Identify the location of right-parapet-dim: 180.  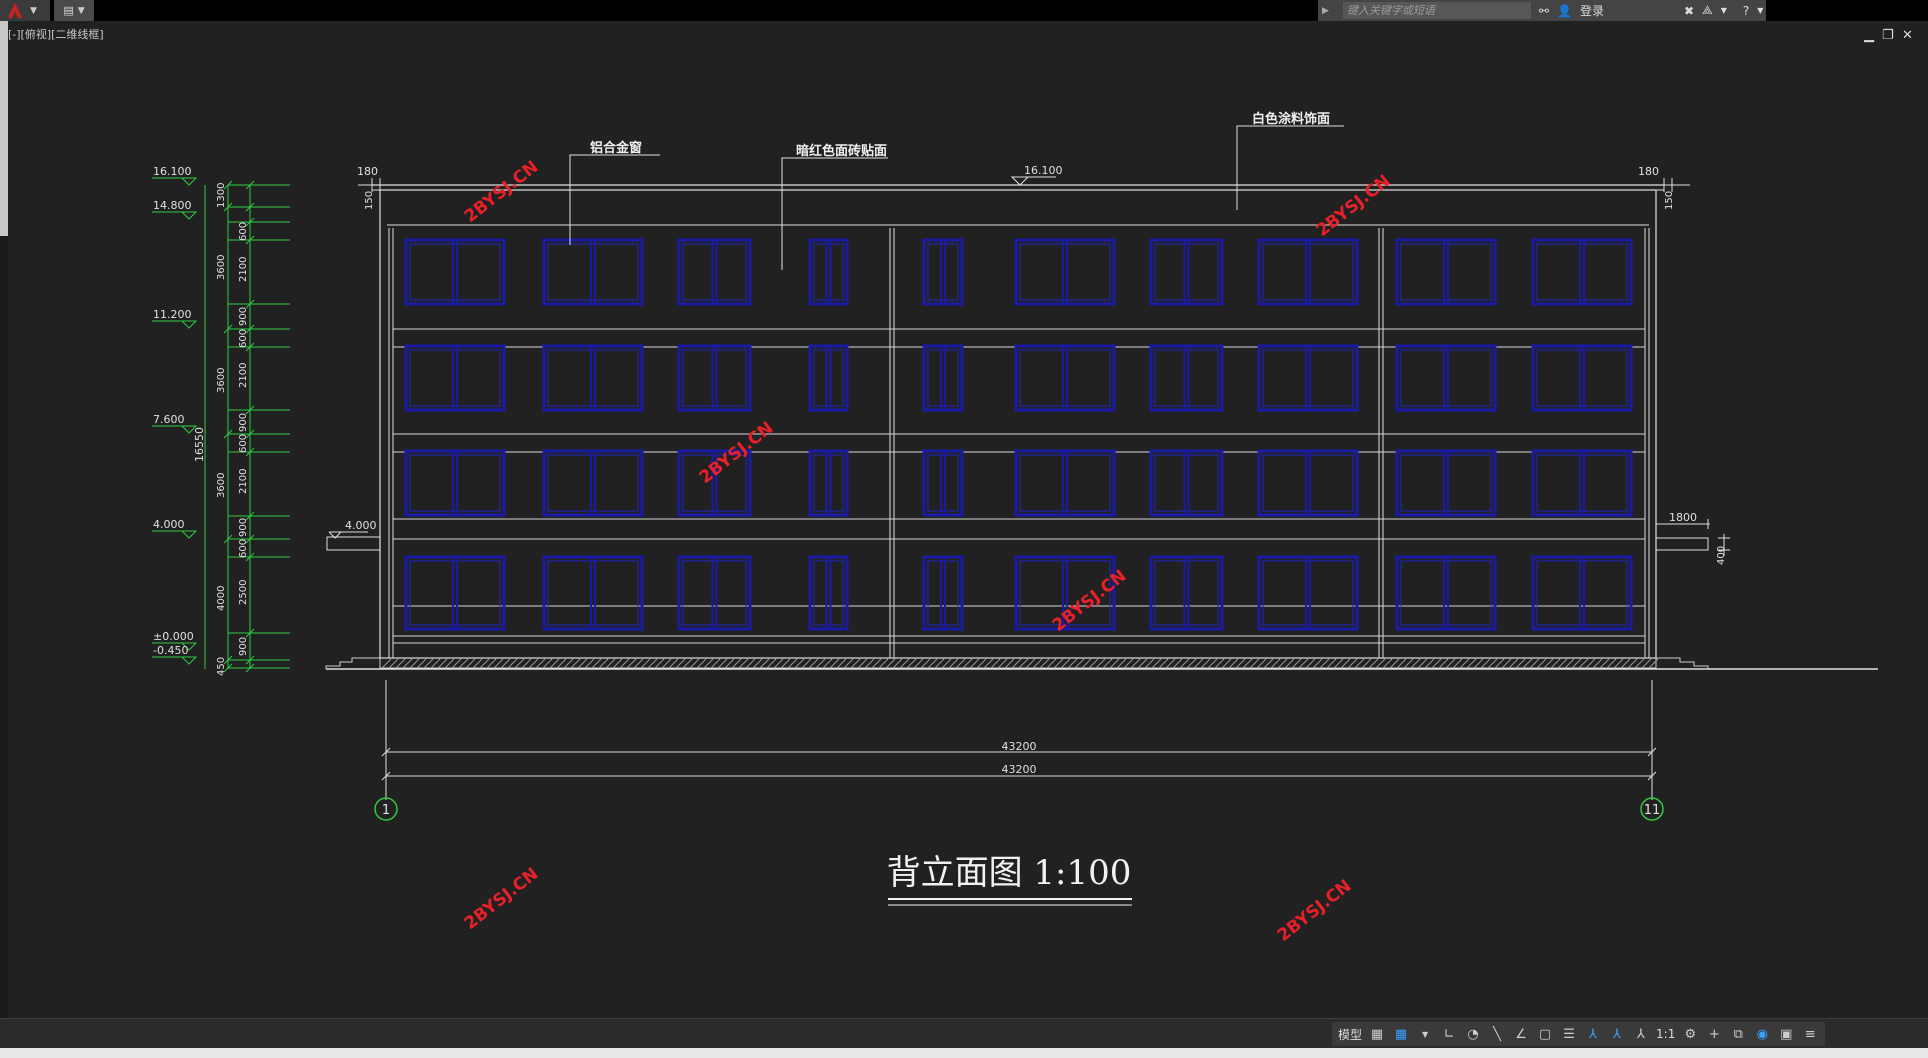
(1648, 171).